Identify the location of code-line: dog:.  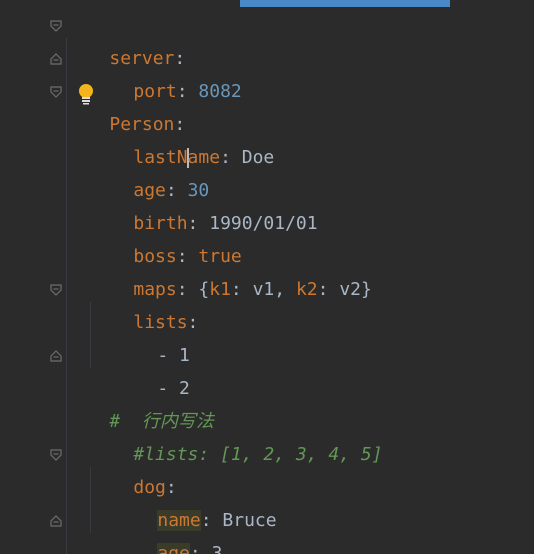
(133, 468).